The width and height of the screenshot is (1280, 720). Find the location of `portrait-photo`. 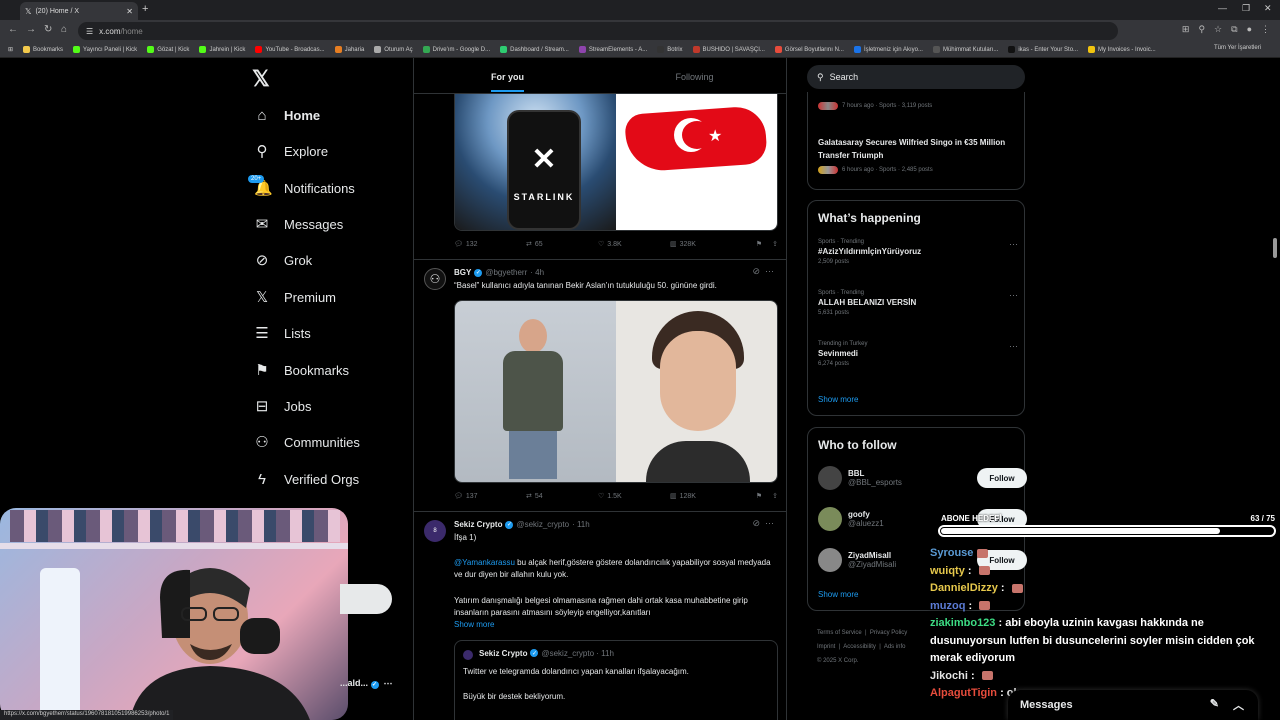

portrait-photo is located at coordinates (696, 391).